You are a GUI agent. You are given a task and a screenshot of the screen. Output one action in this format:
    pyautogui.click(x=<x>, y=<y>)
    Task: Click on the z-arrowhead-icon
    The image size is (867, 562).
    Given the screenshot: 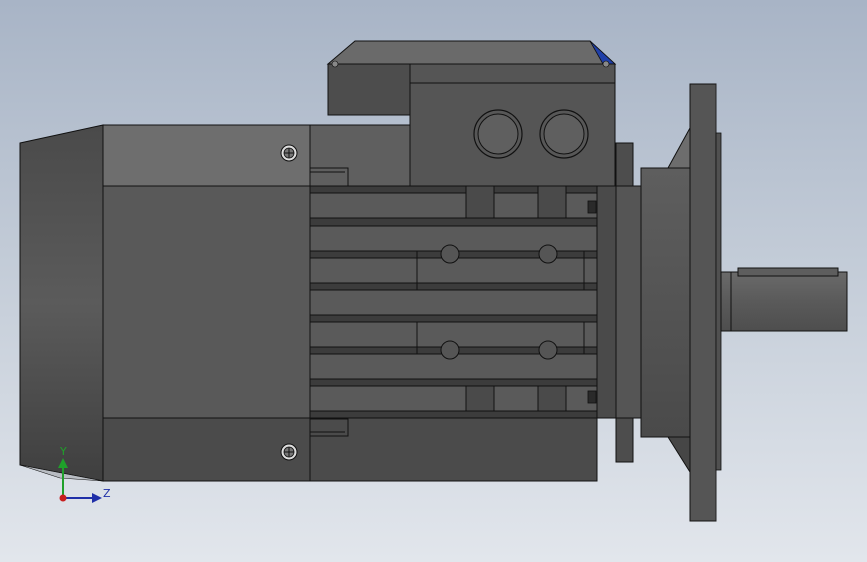 What is the action you would take?
    pyautogui.click(x=97, y=498)
    